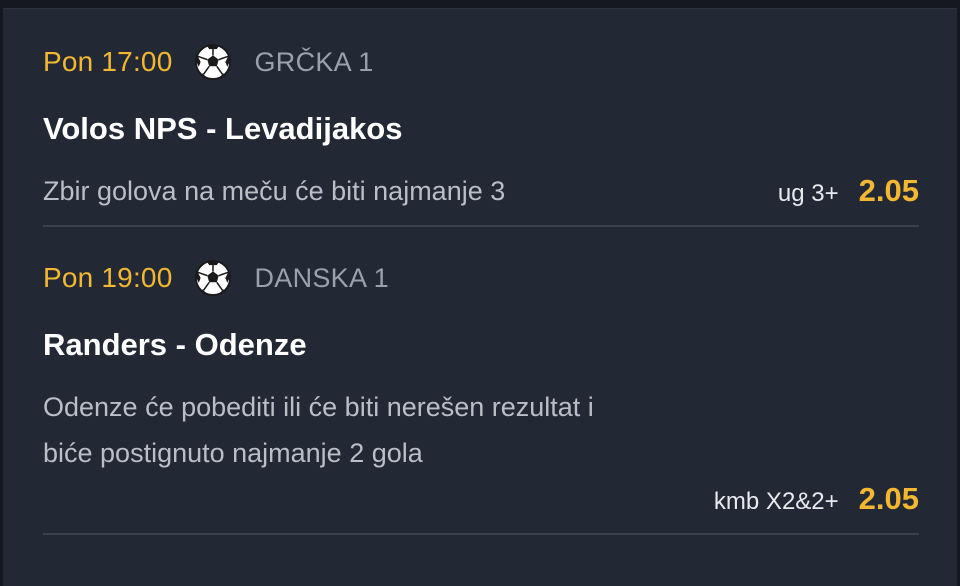  I want to click on match-time: Pon 17:00, so click(108, 61).